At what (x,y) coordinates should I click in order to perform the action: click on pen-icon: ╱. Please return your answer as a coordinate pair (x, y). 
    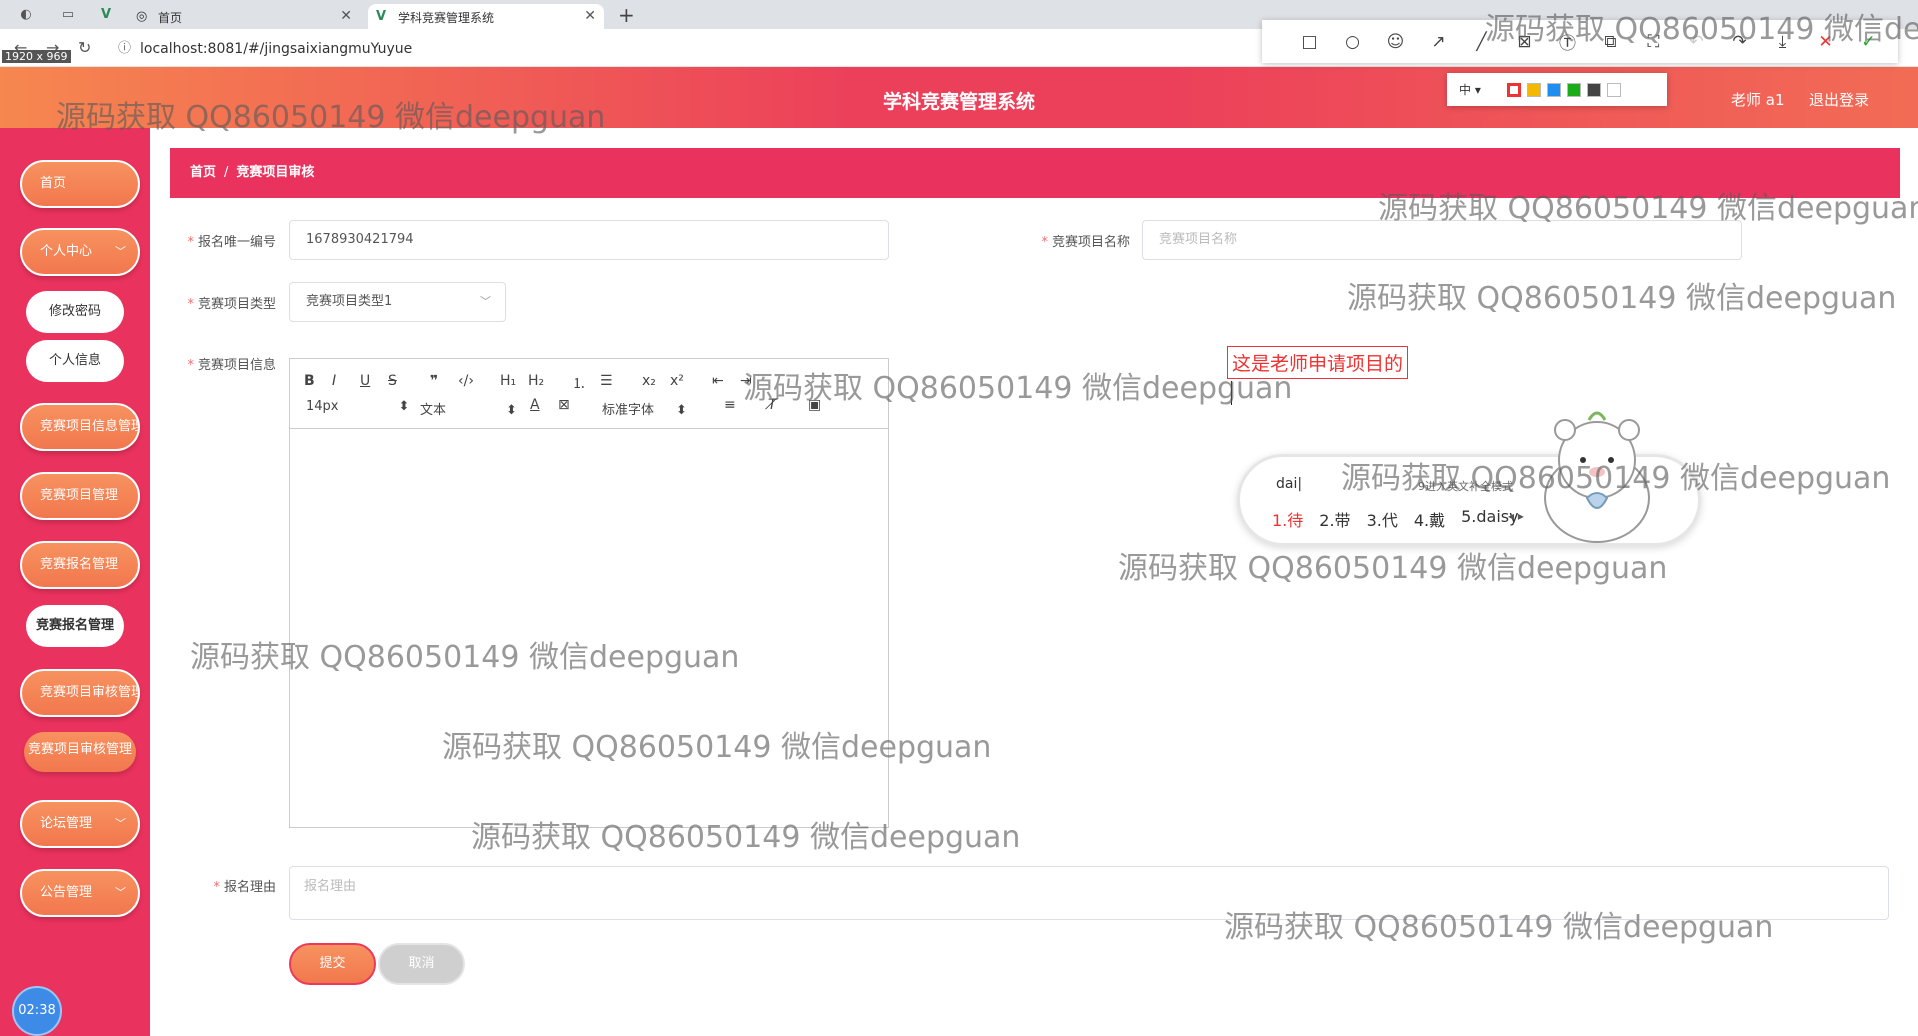
    Looking at the image, I should click on (1481, 42).